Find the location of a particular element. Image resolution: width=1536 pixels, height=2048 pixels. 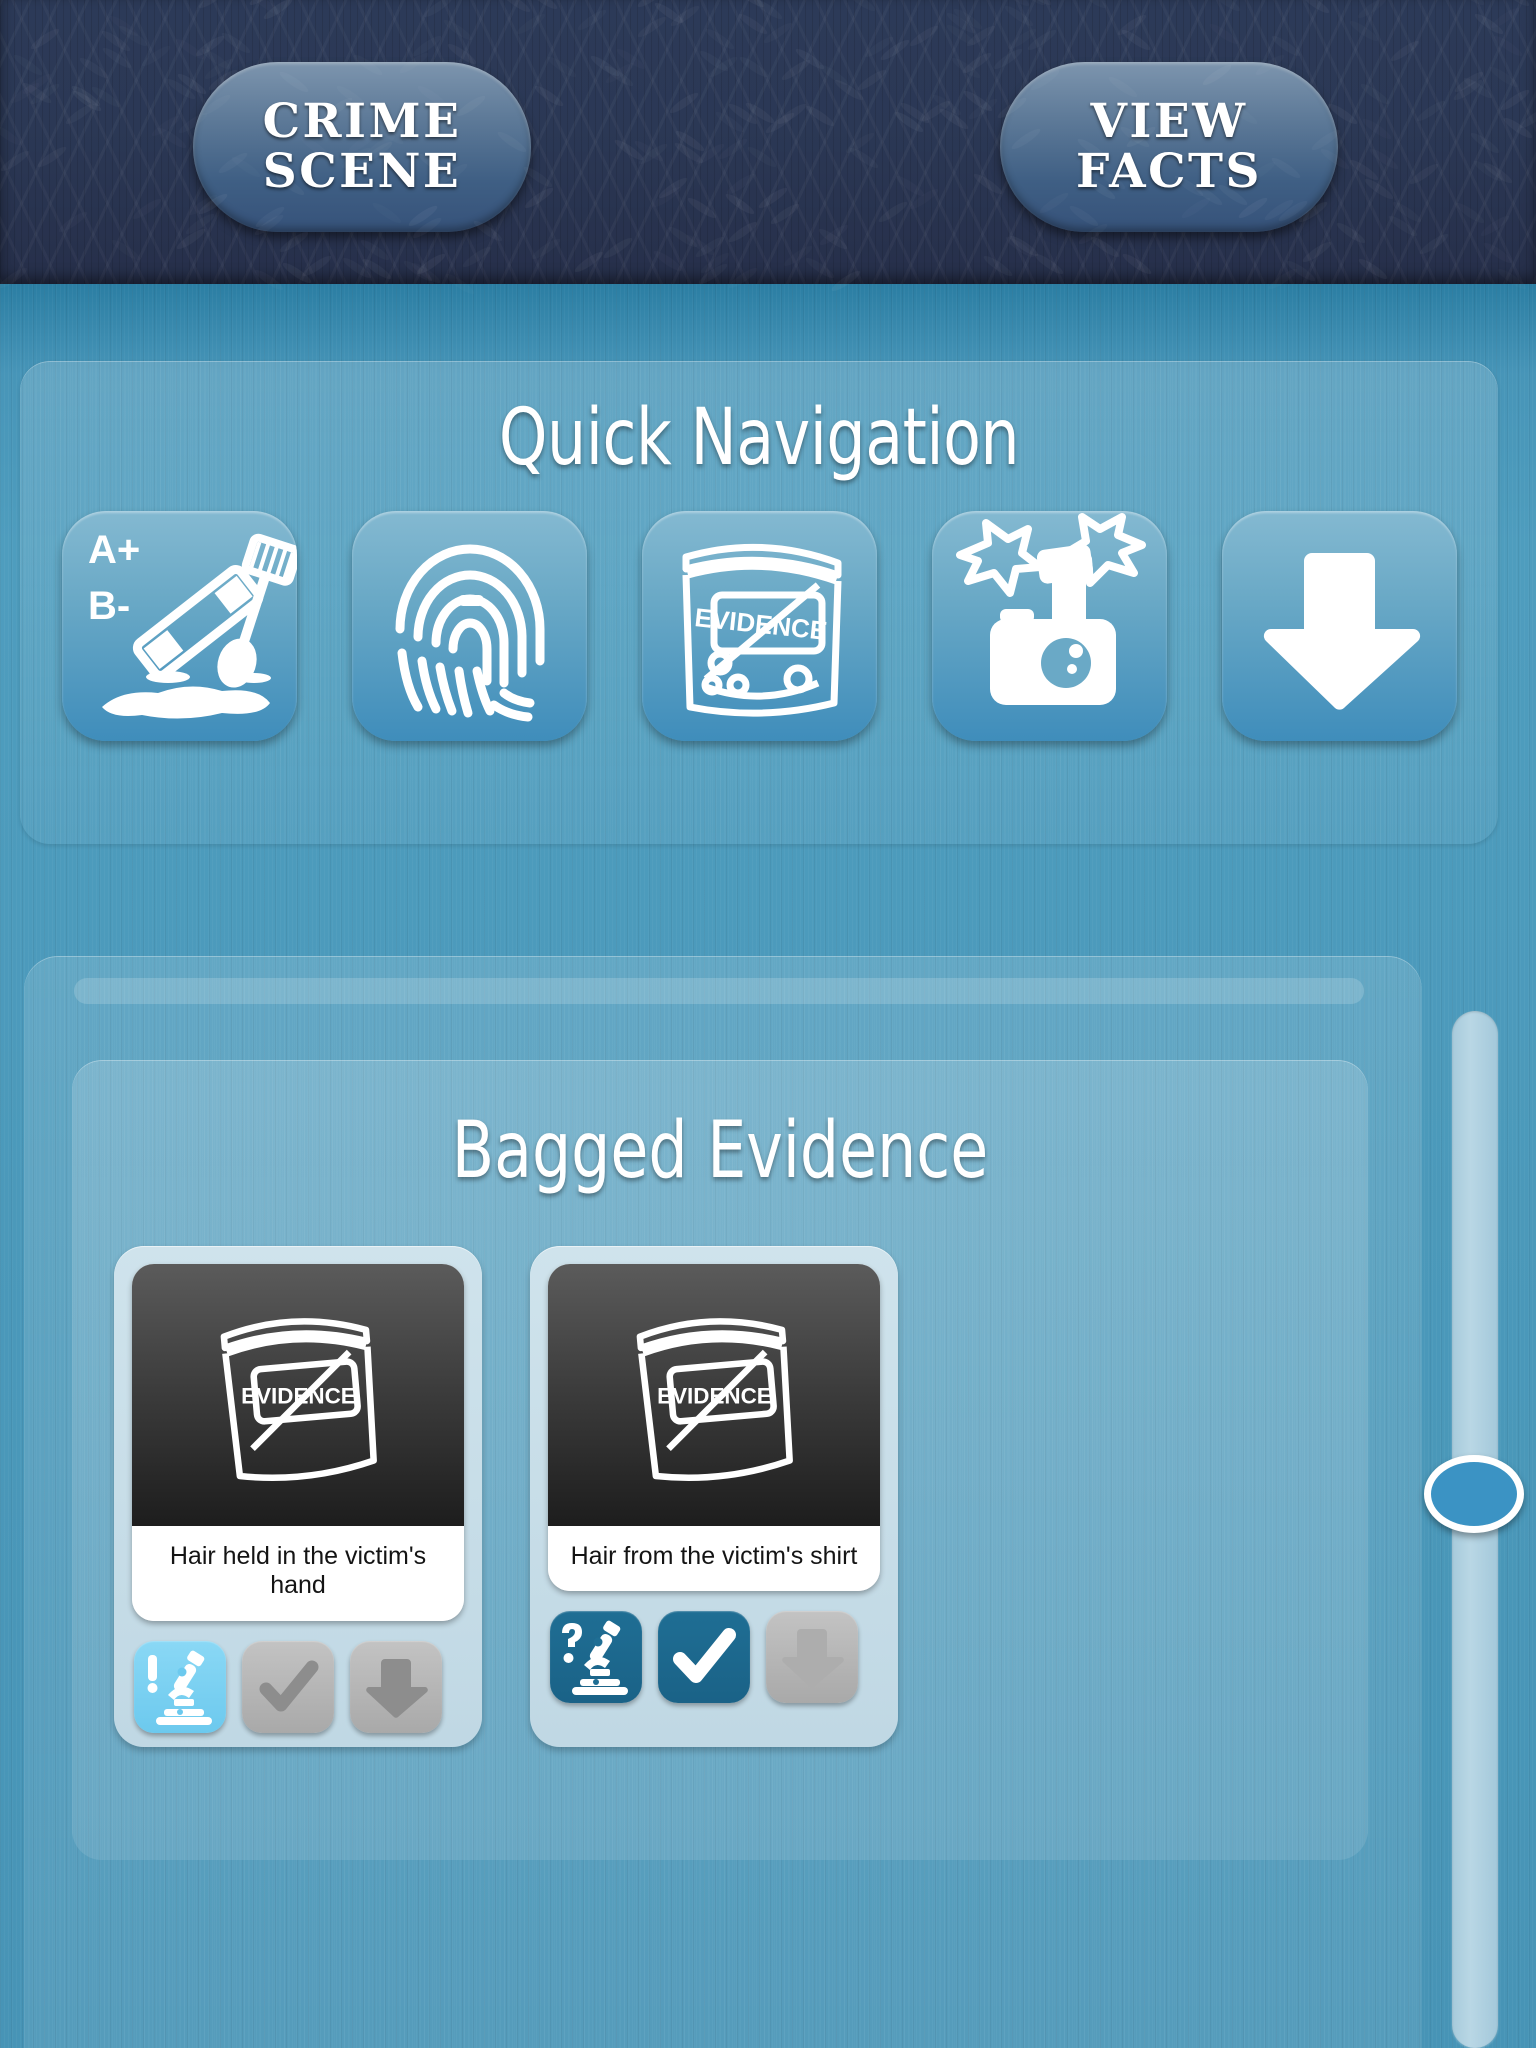

nav-tile-evidence-bag: EVIDENCE is located at coordinates (759, 626).